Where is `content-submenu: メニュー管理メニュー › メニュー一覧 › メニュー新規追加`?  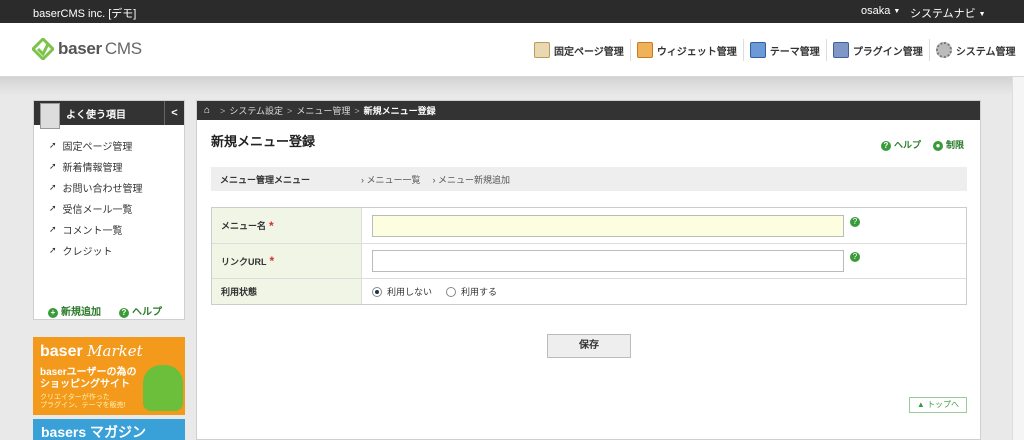
content-submenu: メニュー管理メニュー › メニュー一覧 › メニュー新規追加 is located at coordinates (589, 179).